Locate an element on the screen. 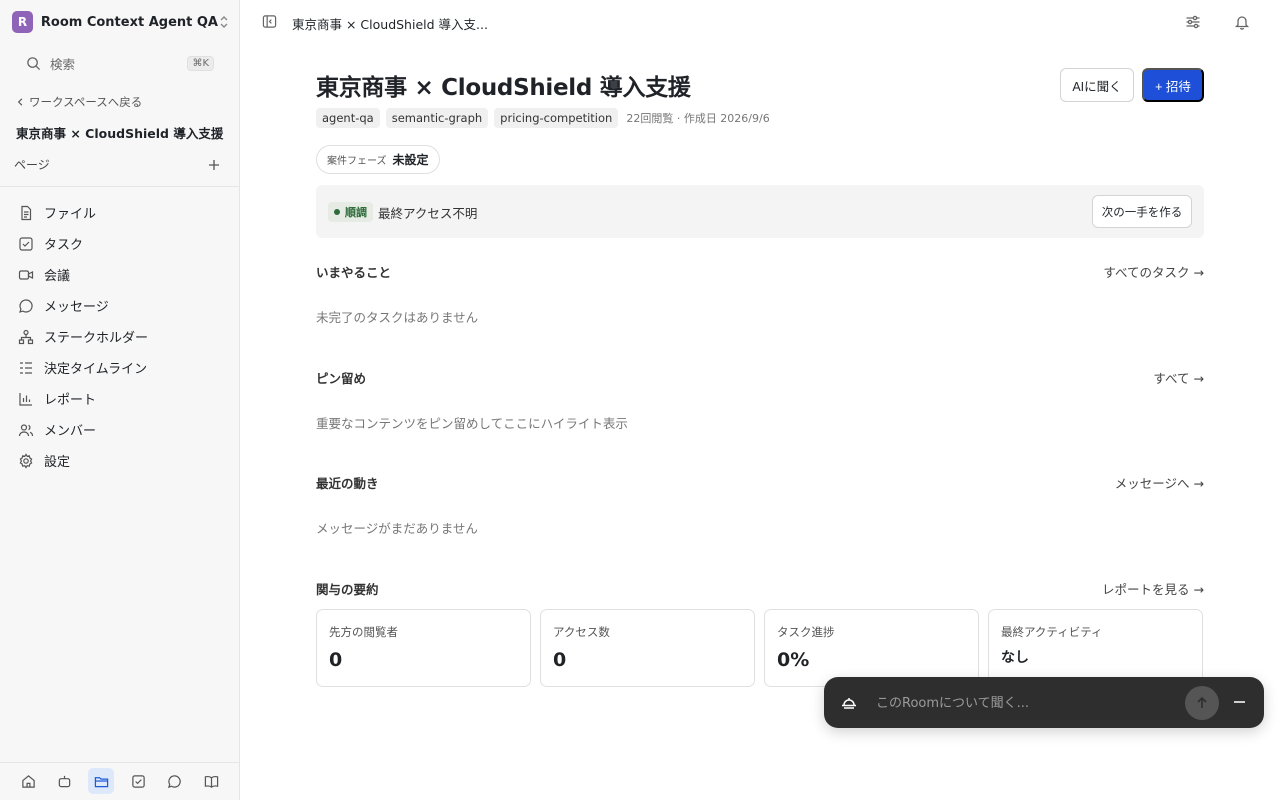 The height and width of the screenshot is (800, 1280). back-link-label: ワークスペースへ戻る is located at coordinates (86, 102).